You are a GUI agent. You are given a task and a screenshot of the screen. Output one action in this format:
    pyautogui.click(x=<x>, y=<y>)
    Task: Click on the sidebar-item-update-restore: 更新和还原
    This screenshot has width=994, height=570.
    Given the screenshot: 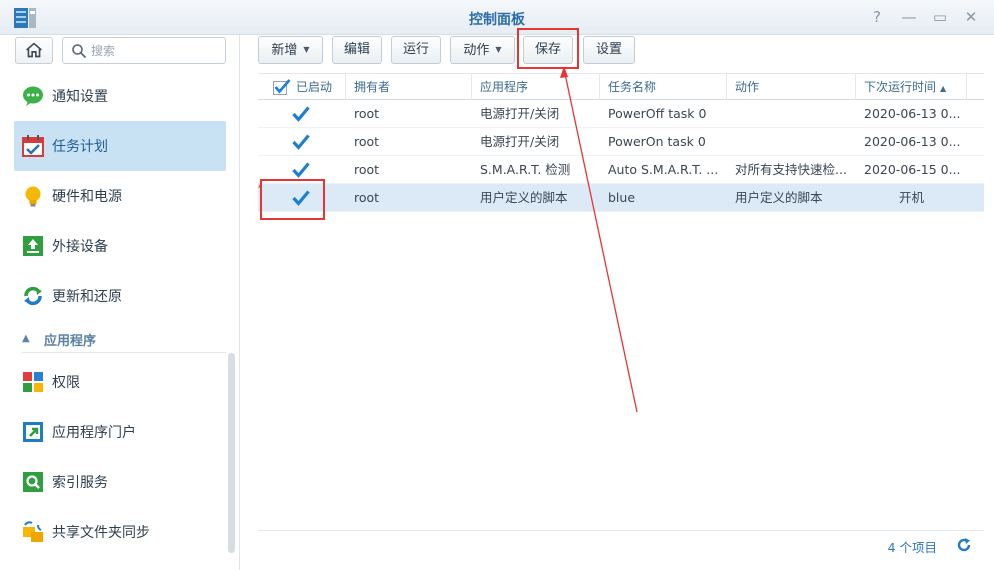 What is the action you would take?
    pyautogui.click(x=120, y=296)
    